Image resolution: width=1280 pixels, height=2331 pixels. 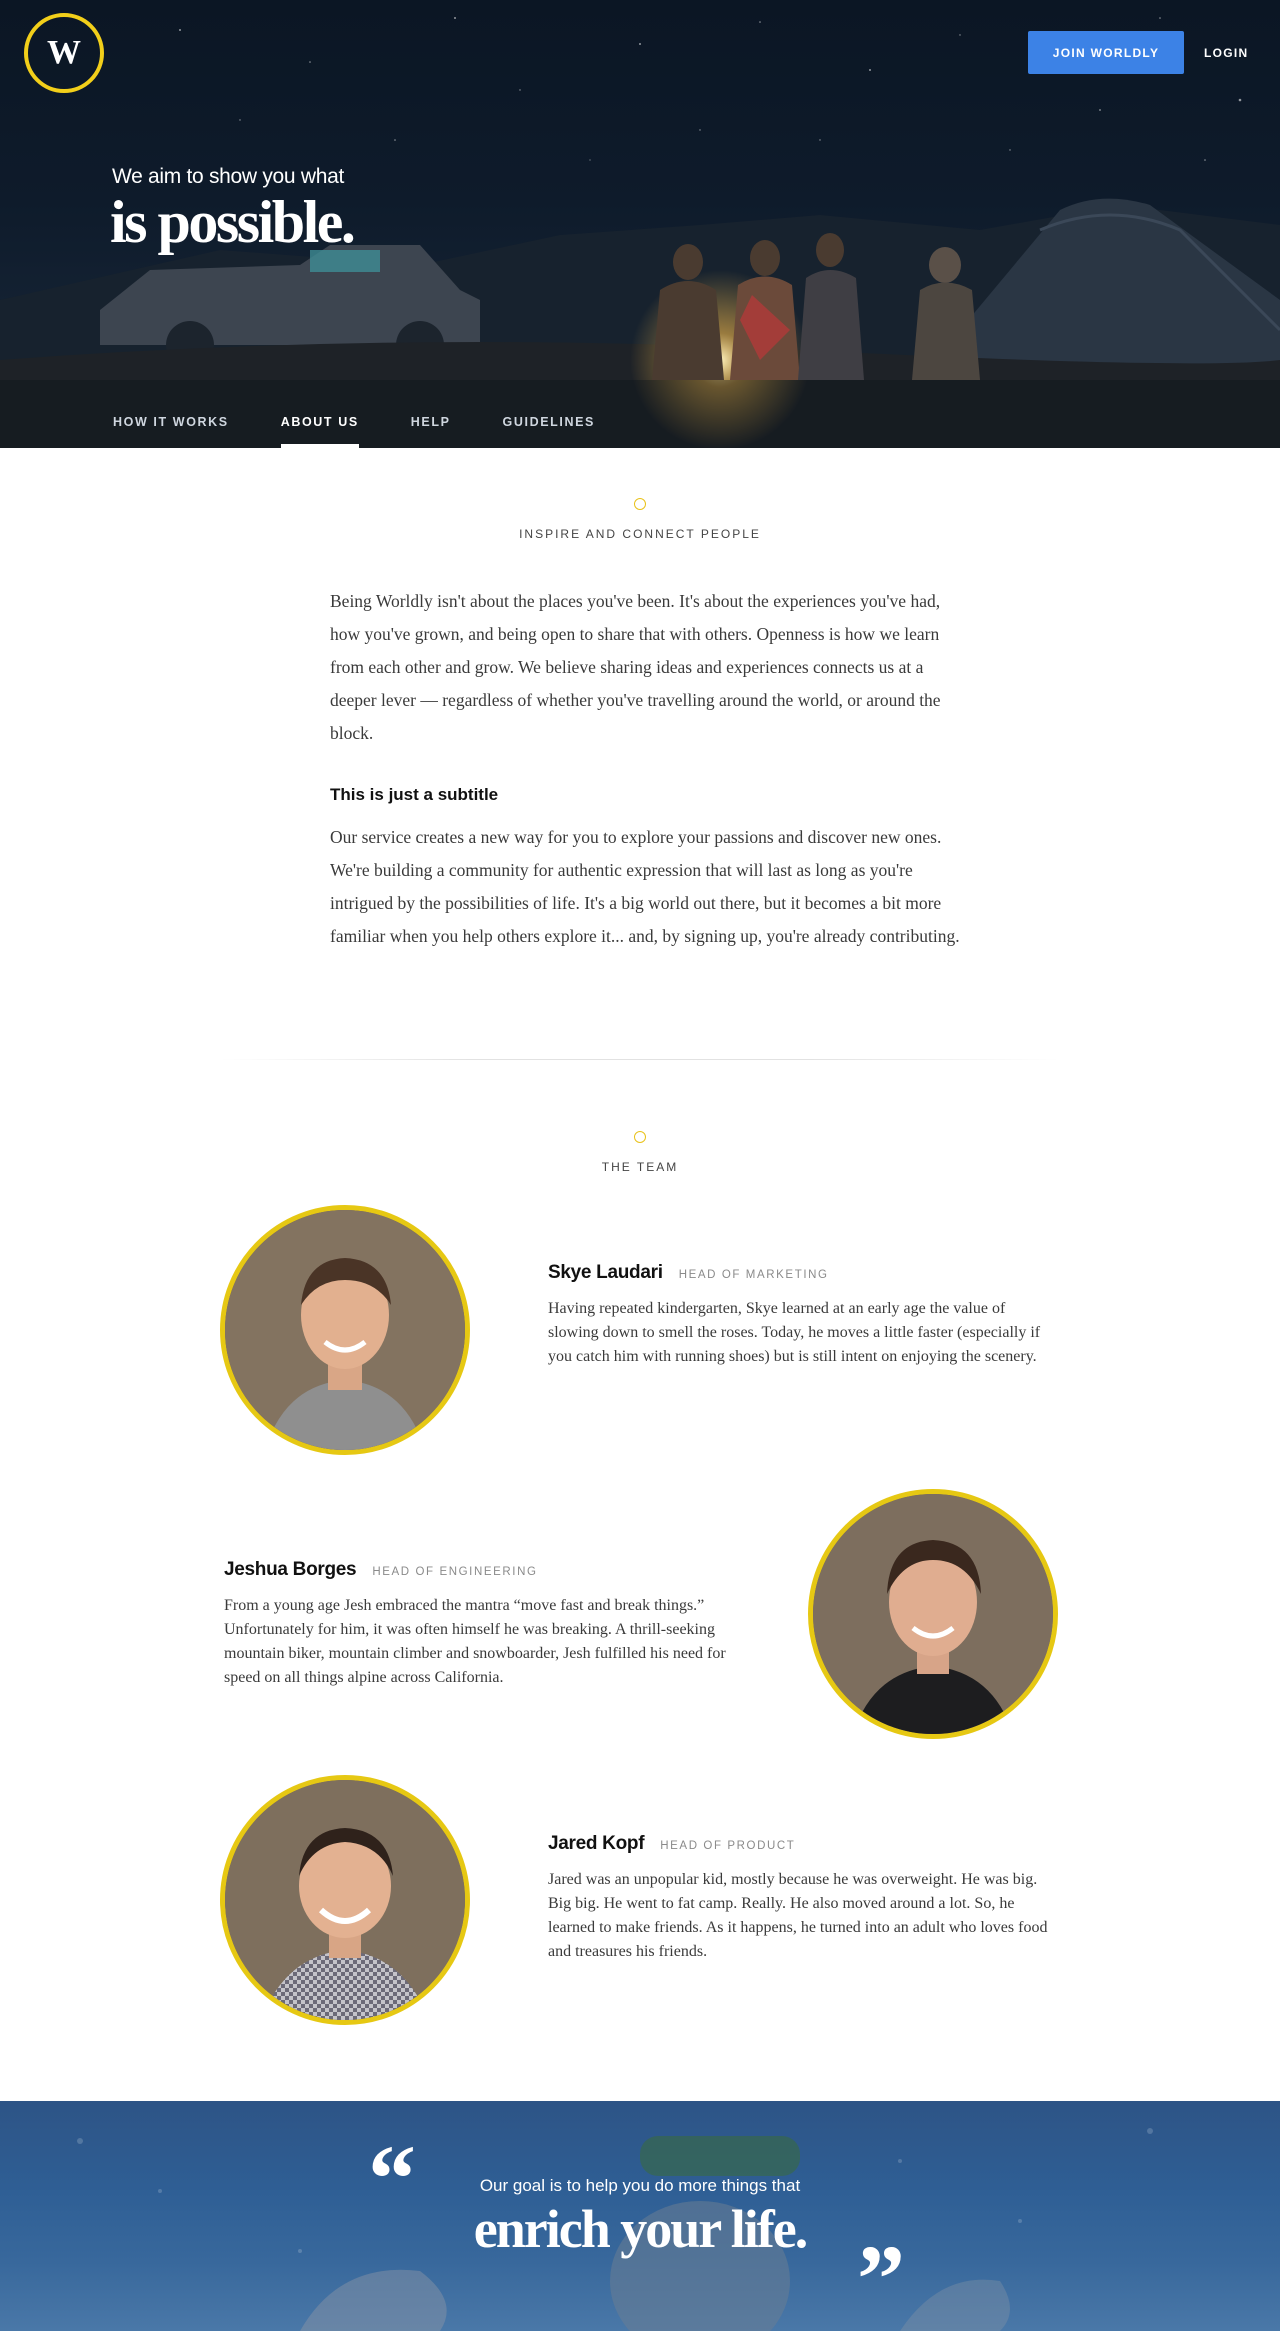 What do you see at coordinates (640, 2229) in the screenshot?
I see `quote-headline: enrich your life.` at bounding box center [640, 2229].